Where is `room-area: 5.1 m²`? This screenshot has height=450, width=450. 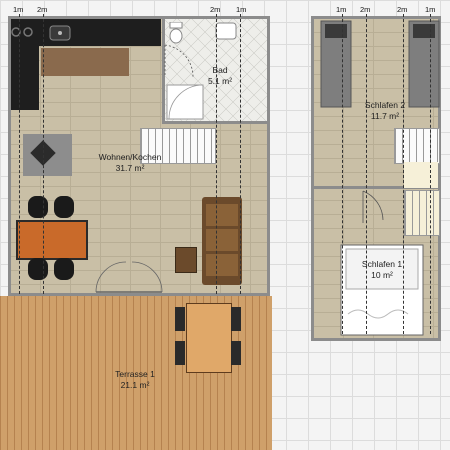
room-area: 5.1 m² is located at coordinates (220, 81).